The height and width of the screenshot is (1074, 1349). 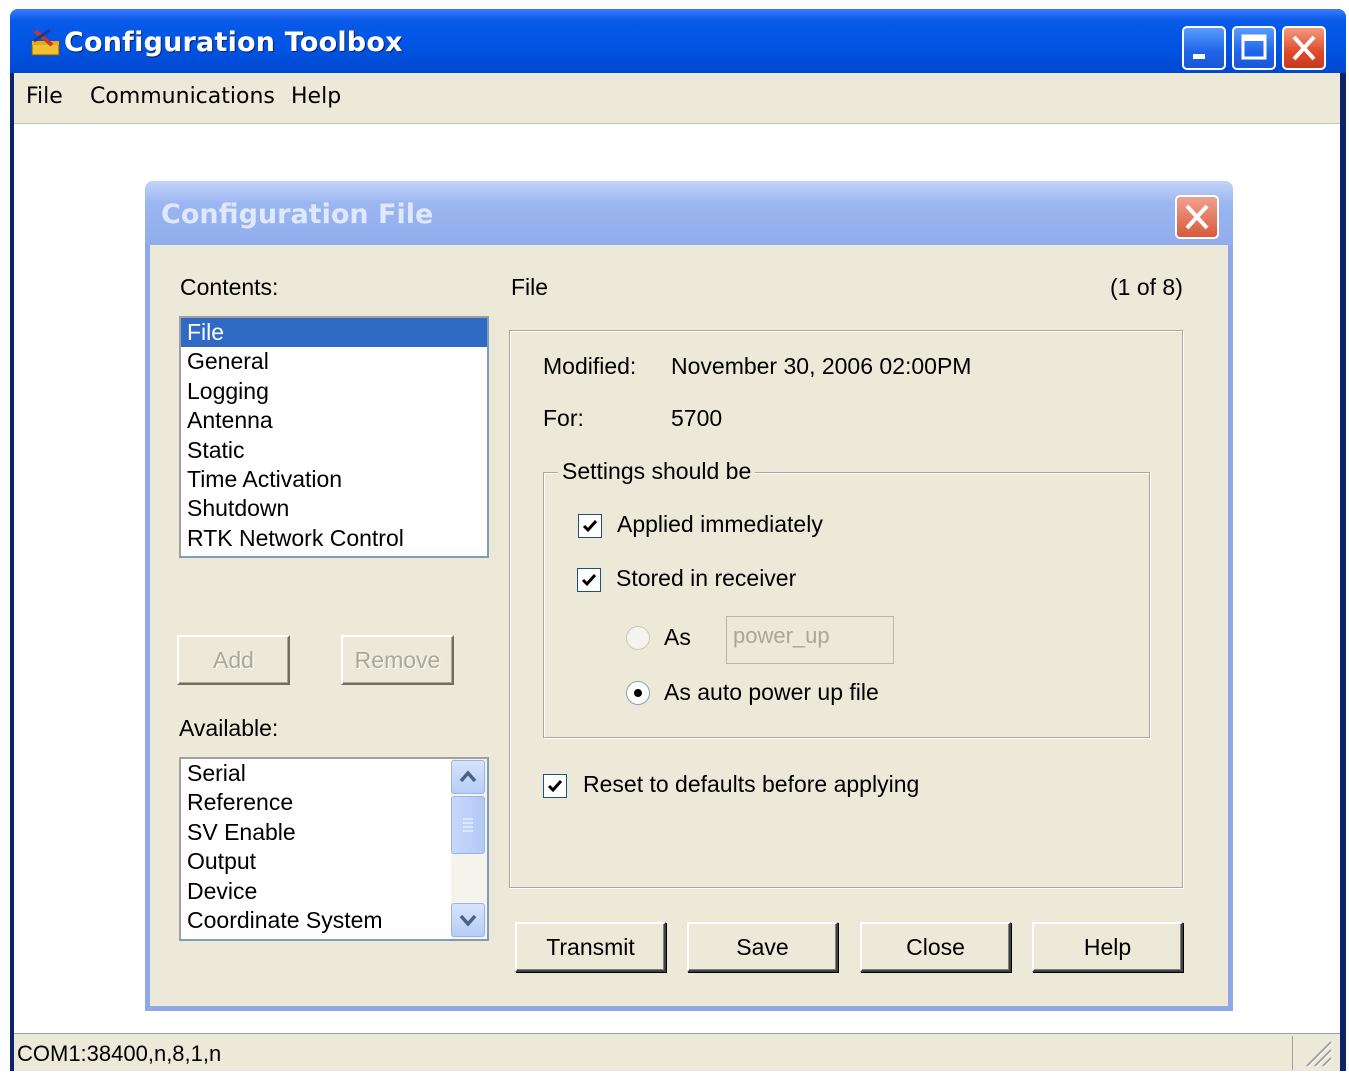 I want to click on list-item: Reference, so click(x=334, y=802).